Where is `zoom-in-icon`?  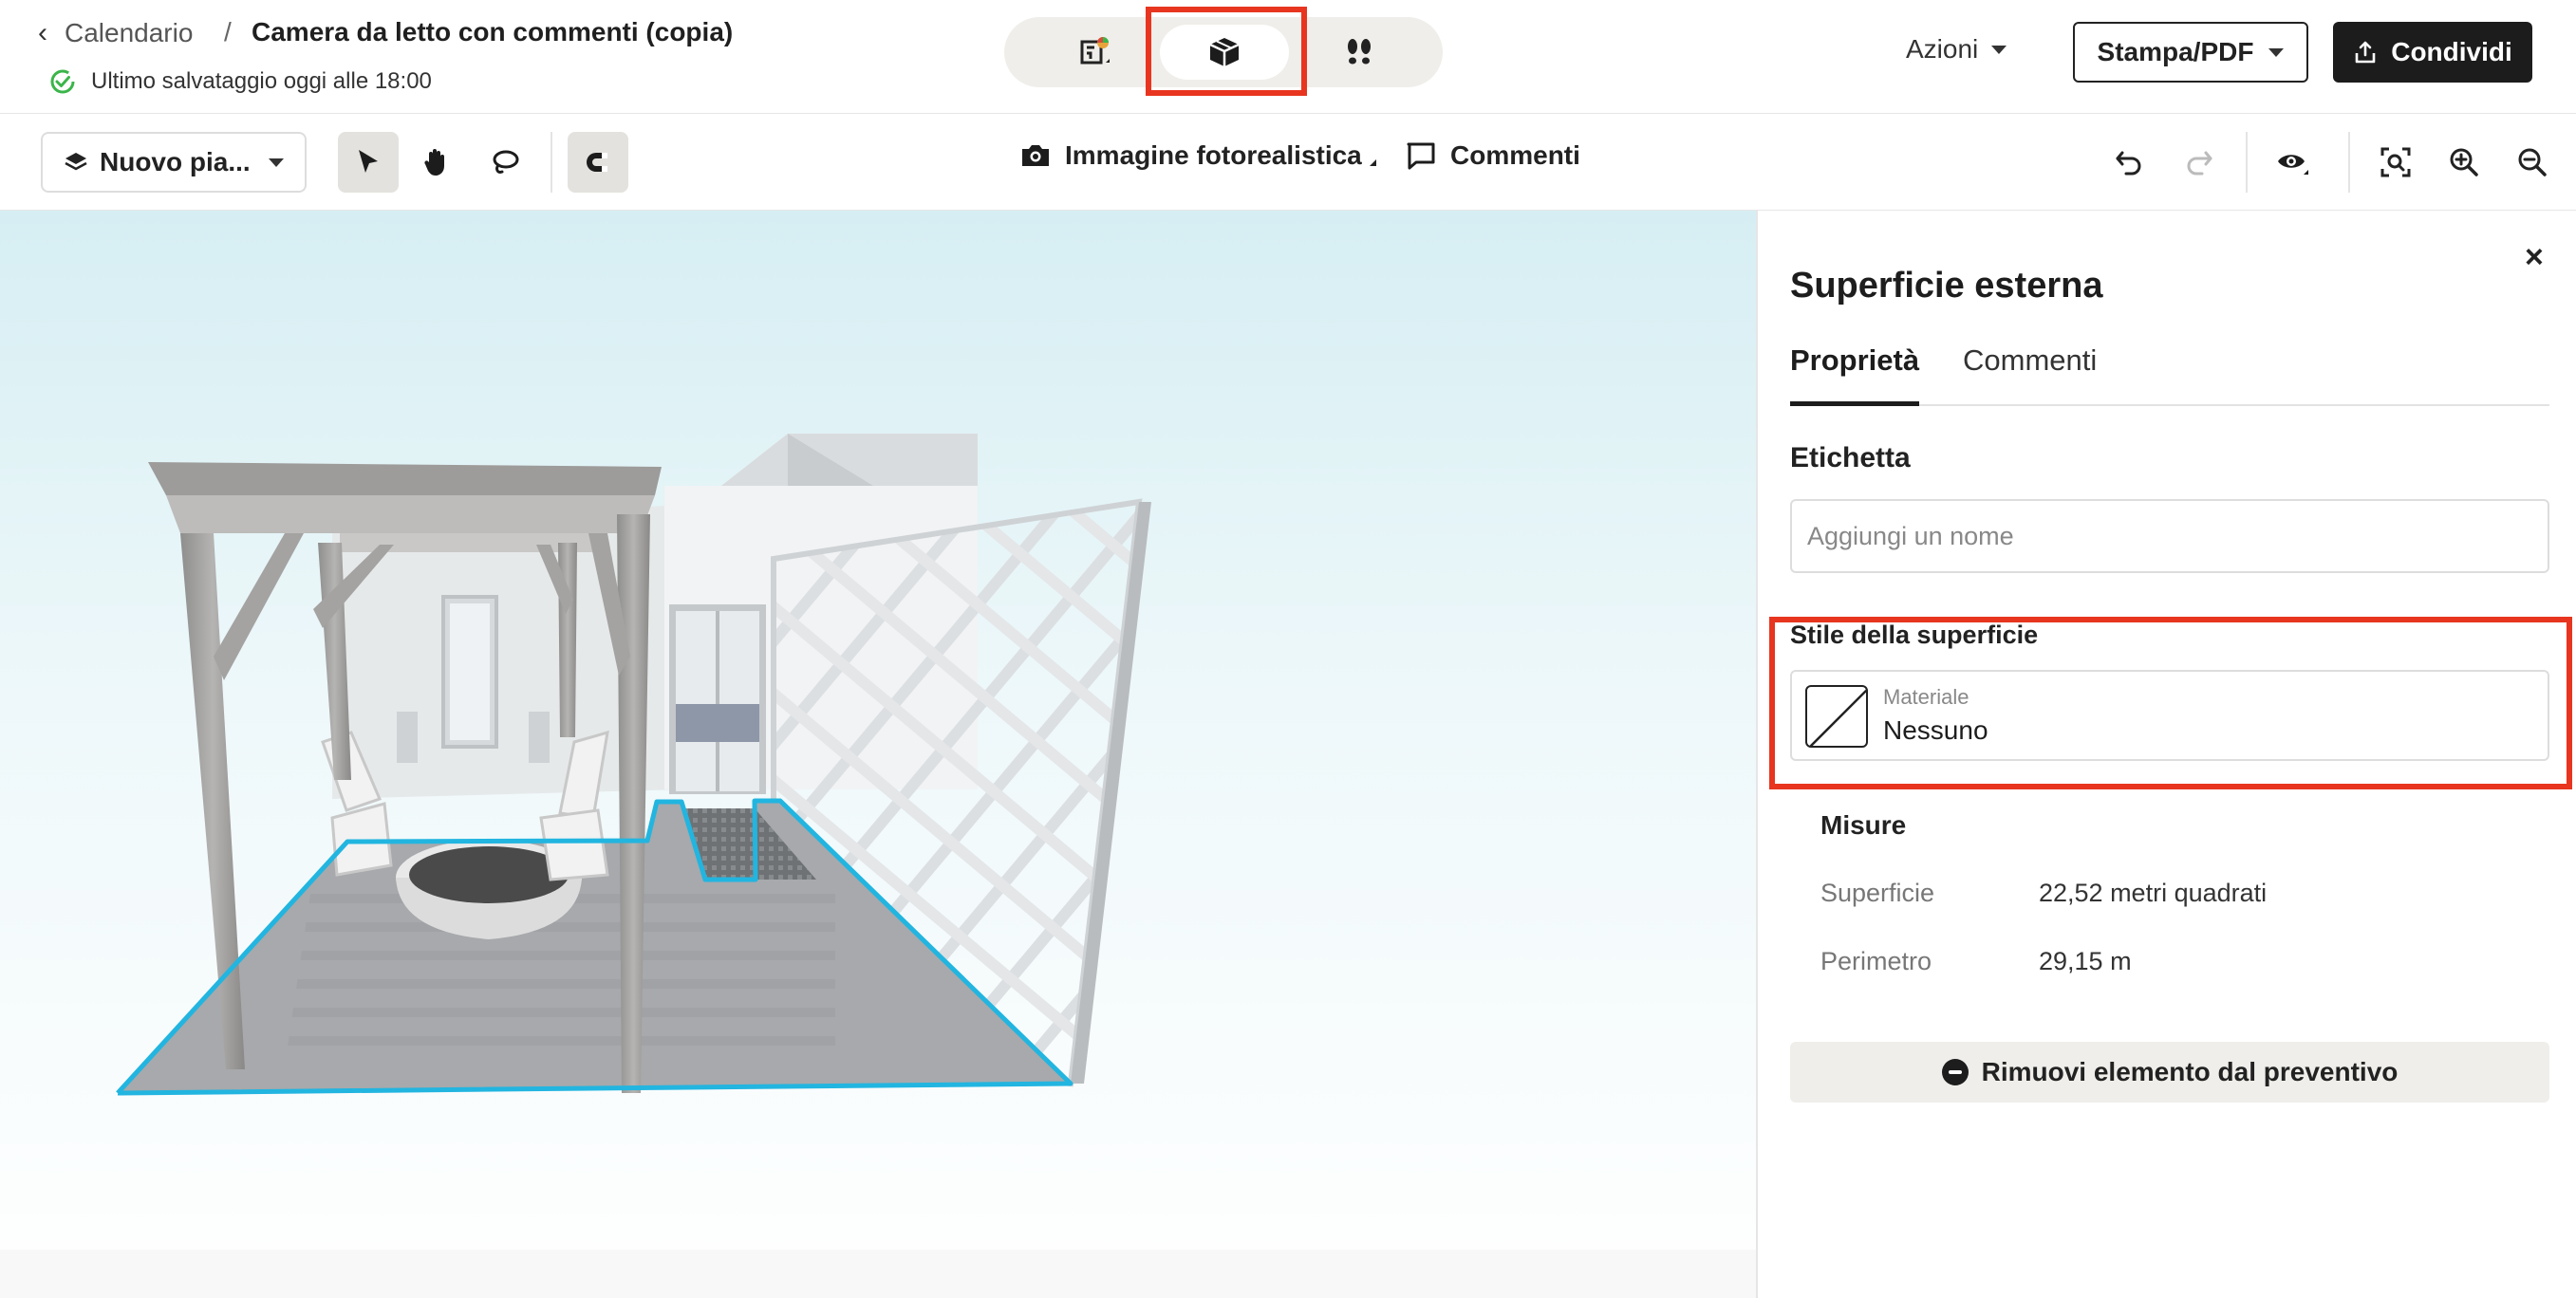 zoom-in-icon is located at coordinates (2464, 162).